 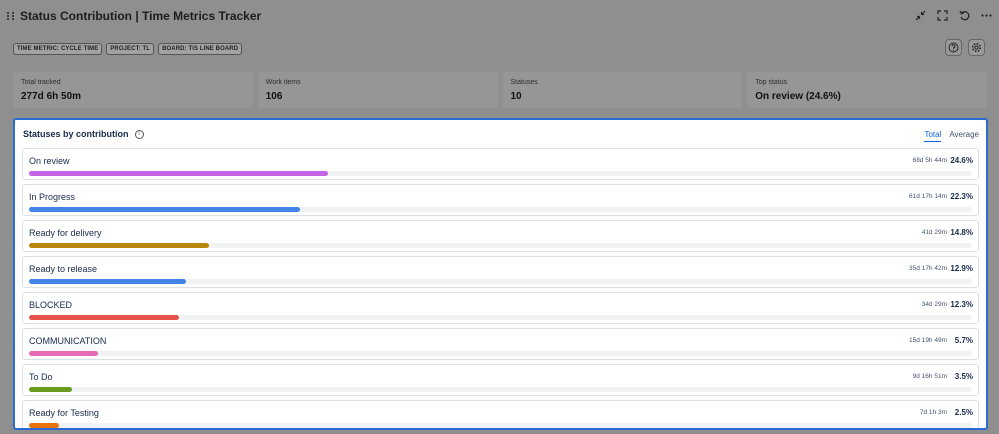 I want to click on expand-icon, so click(x=942, y=15).